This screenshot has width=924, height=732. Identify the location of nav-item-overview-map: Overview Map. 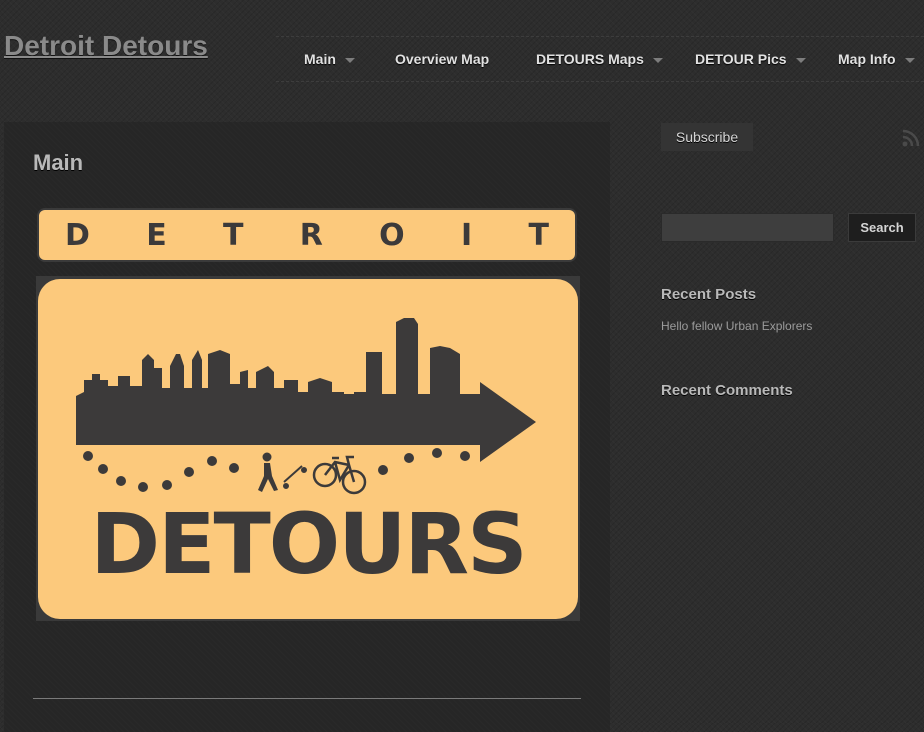
(442, 59).